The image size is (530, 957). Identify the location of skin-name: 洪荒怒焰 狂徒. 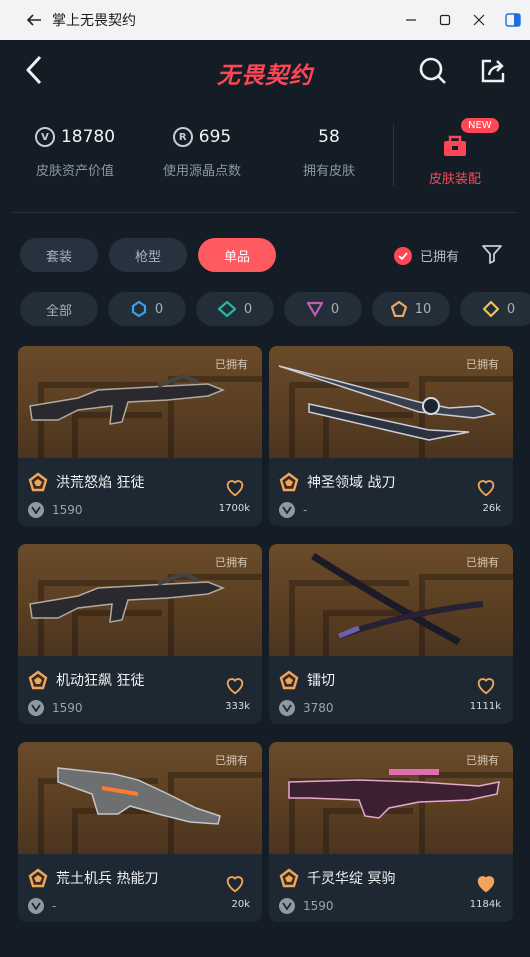
(100, 483).